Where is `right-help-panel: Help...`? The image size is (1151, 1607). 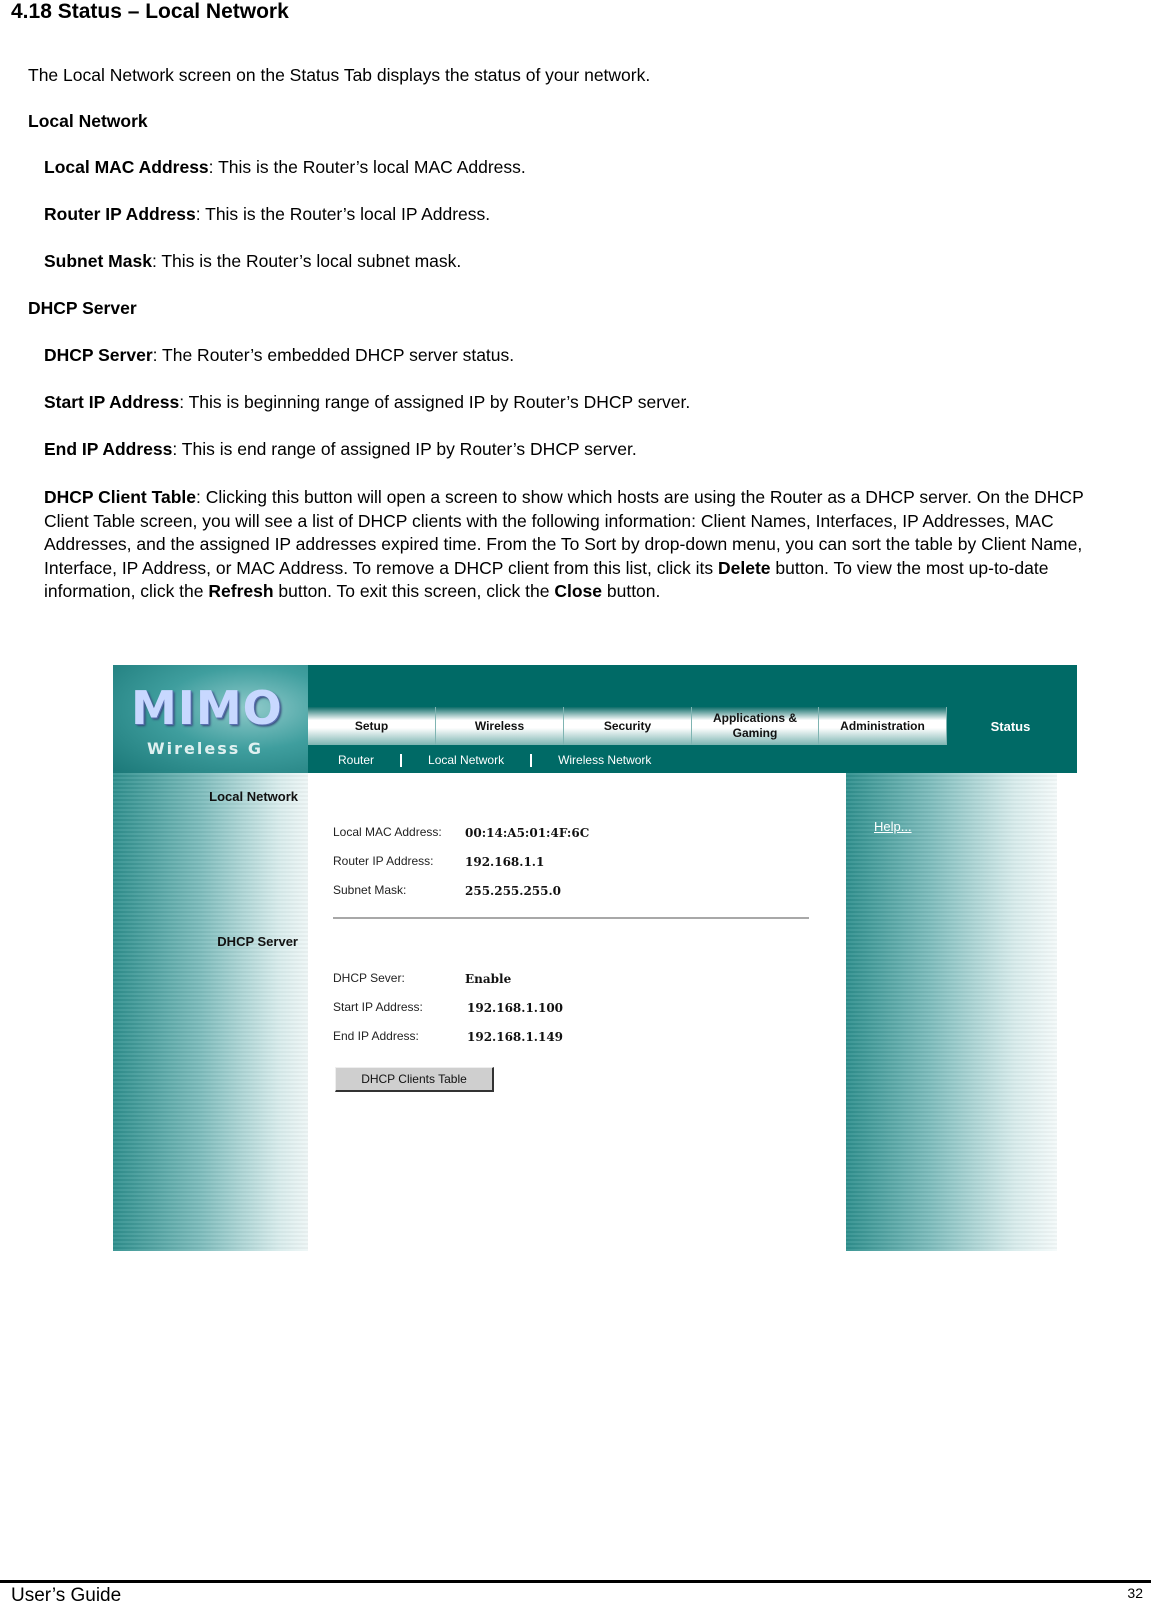
right-help-panel: Help... is located at coordinates (951, 1012).